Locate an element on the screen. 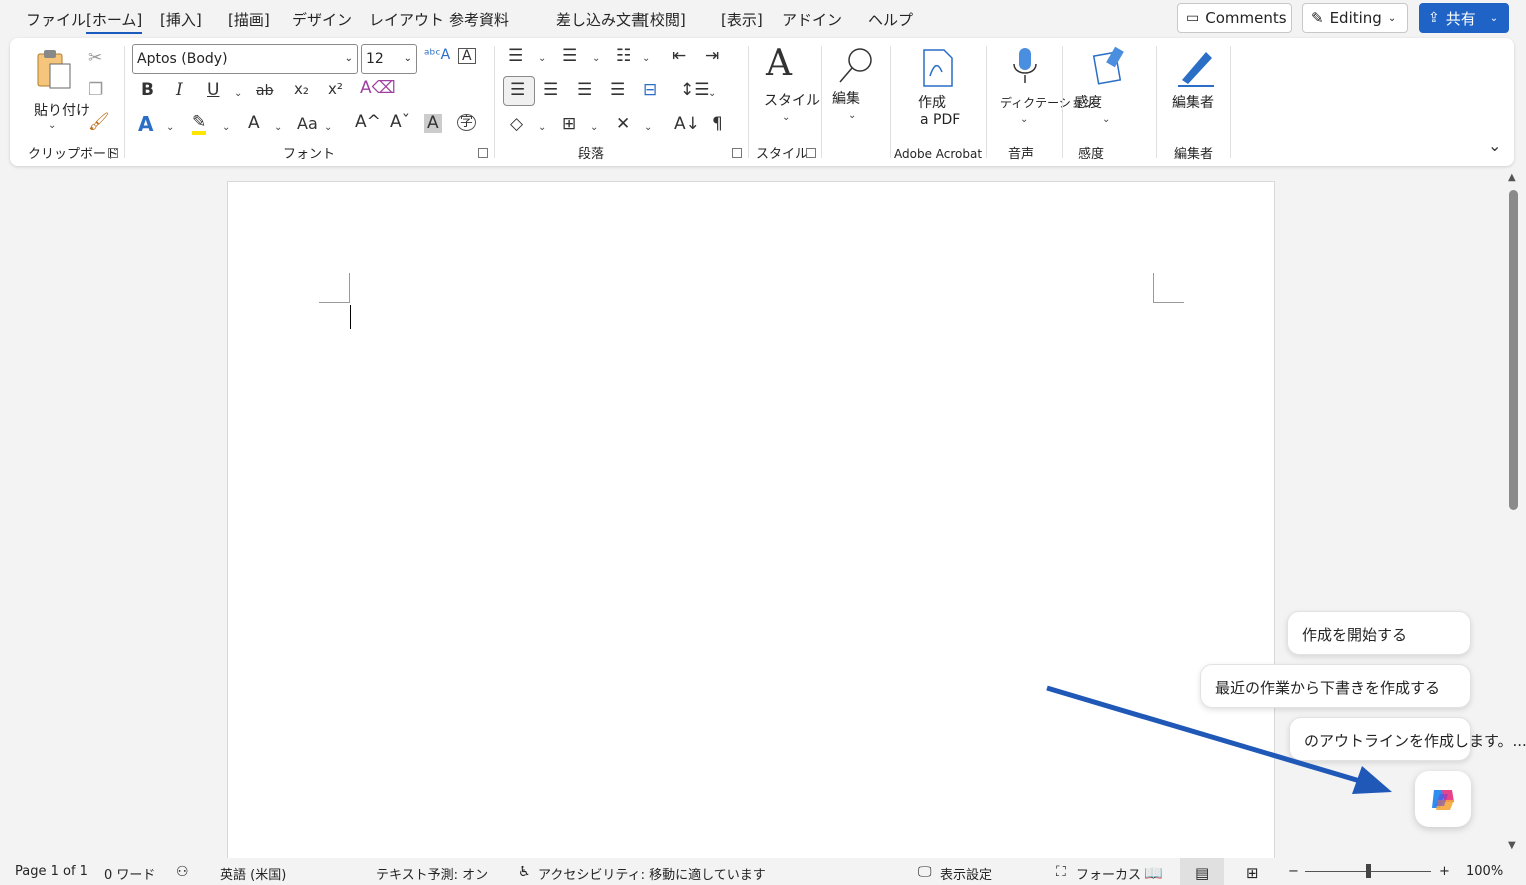 The image size is (1526, 885). collapse-ribbon-icon: ⌄ is located at coordinates (1494, 146).